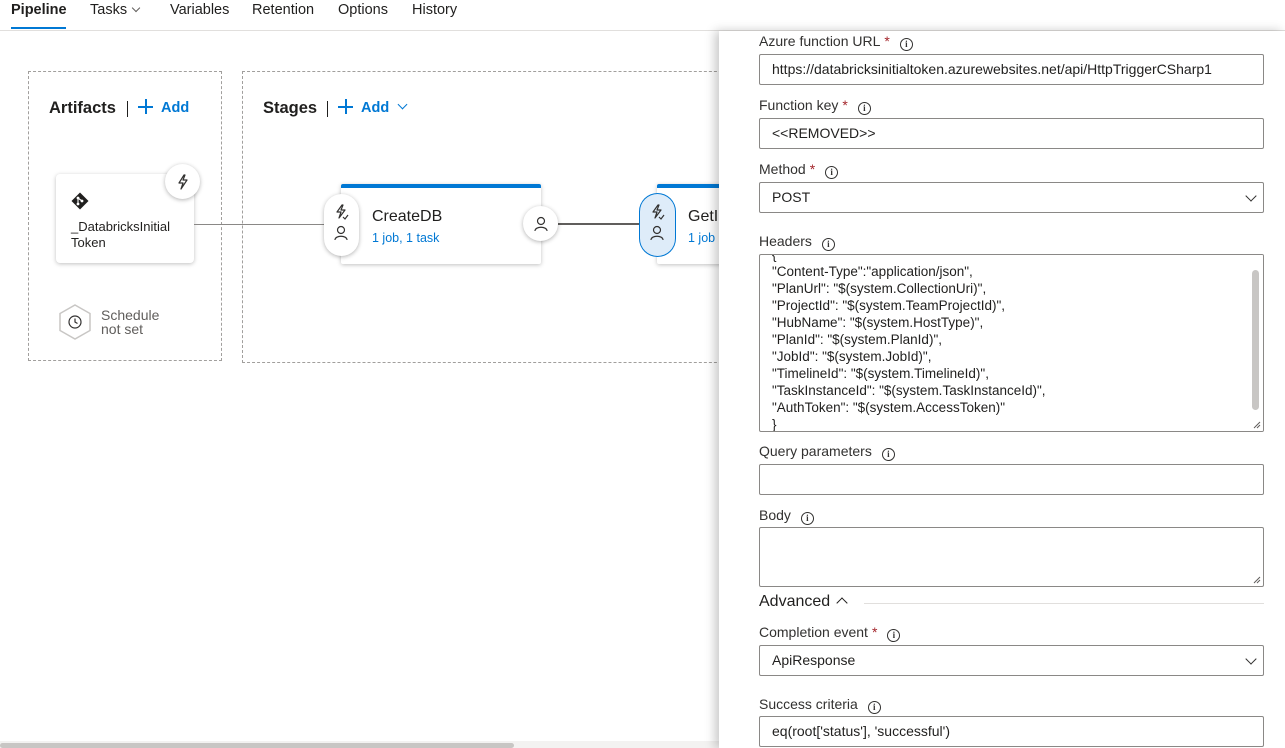 The width and height of the screenshot is (1285, 748). Describe the element at coordinates (785, 241) in the screenshot. I see `label-text: Headers` at that location.